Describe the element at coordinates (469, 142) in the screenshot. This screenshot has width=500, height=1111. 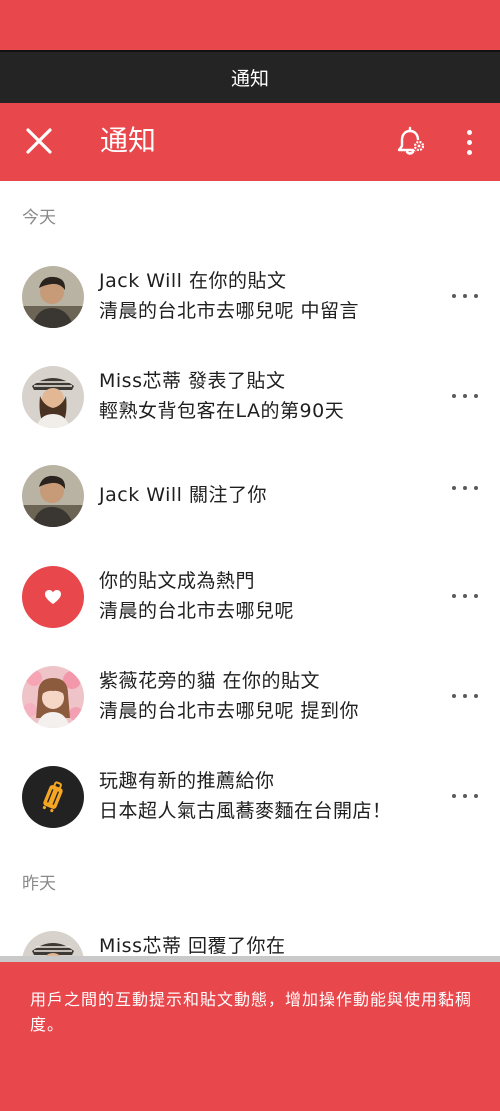
I see `more-options-button` at that location.